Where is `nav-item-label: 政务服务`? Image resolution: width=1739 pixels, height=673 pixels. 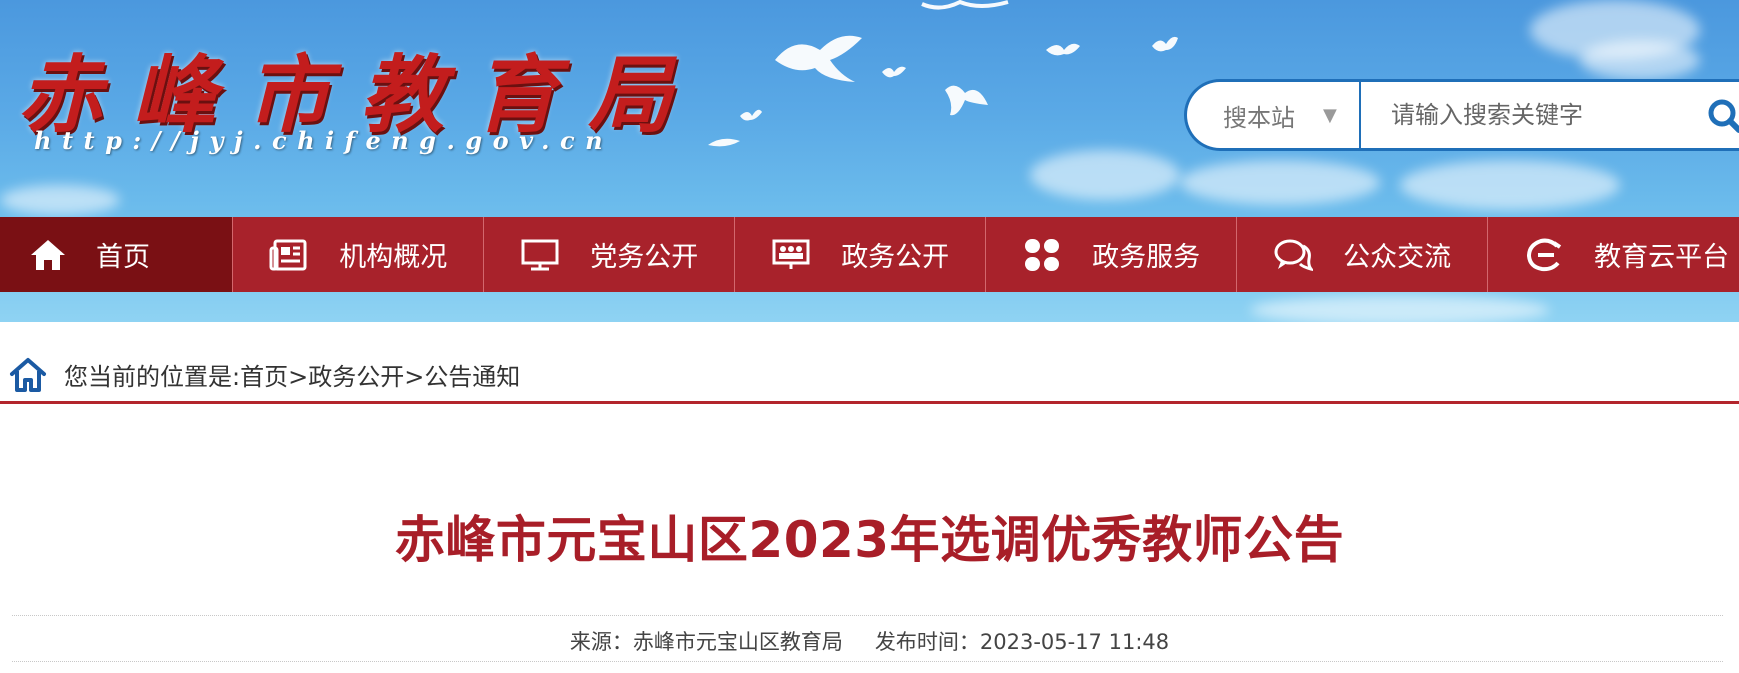
nav-item-label: 政务服务 is located at coordinates (1146, 257).